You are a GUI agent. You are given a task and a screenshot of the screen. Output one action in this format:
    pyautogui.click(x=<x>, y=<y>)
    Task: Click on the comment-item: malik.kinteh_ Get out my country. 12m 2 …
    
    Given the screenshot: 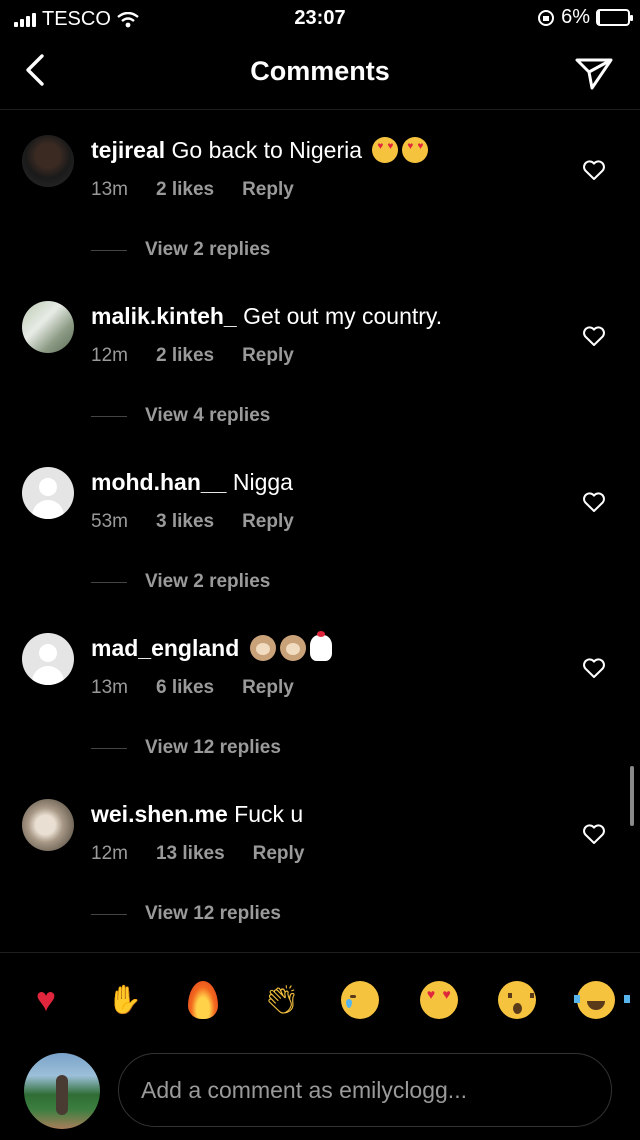 What is the action you would take?
    pyautogui.click(x=320, y=360)
    